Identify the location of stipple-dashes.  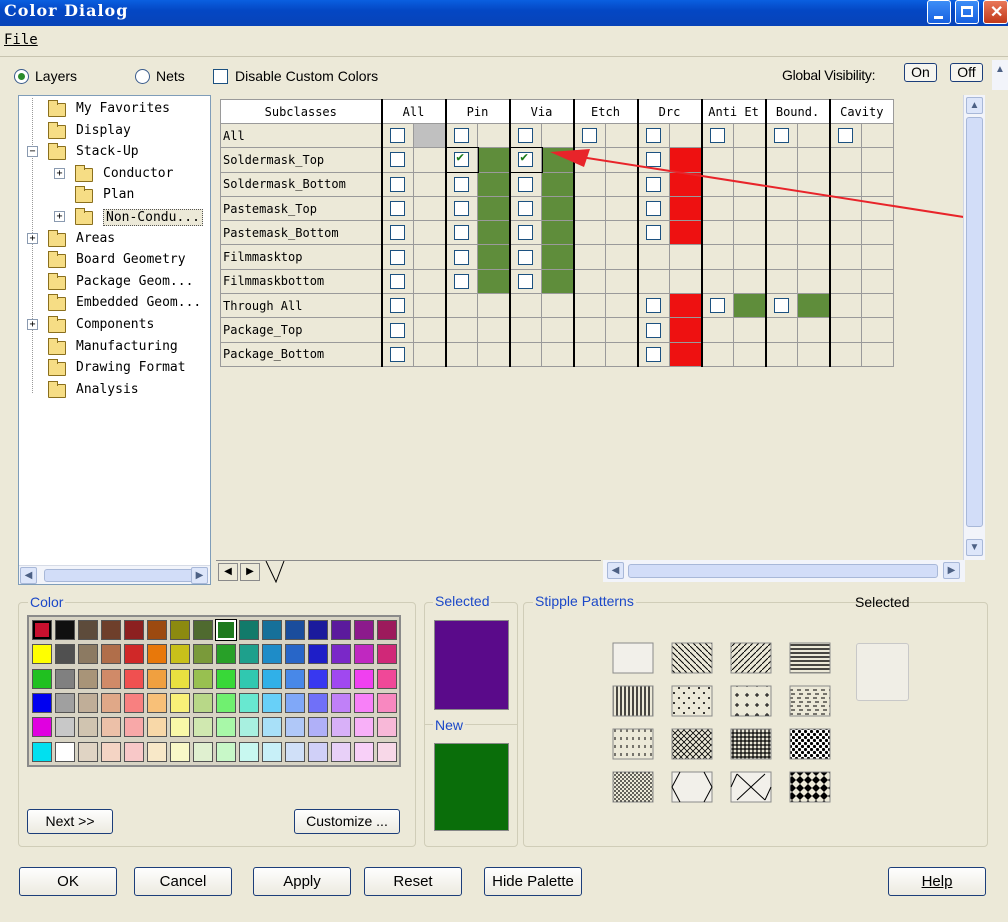
(810, 701).